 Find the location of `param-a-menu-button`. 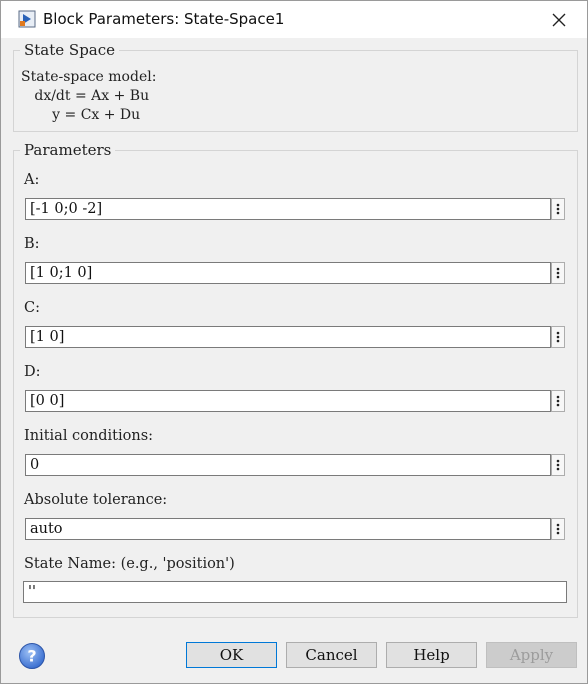

param-a-menu-button is located at coordinates (558, 209).